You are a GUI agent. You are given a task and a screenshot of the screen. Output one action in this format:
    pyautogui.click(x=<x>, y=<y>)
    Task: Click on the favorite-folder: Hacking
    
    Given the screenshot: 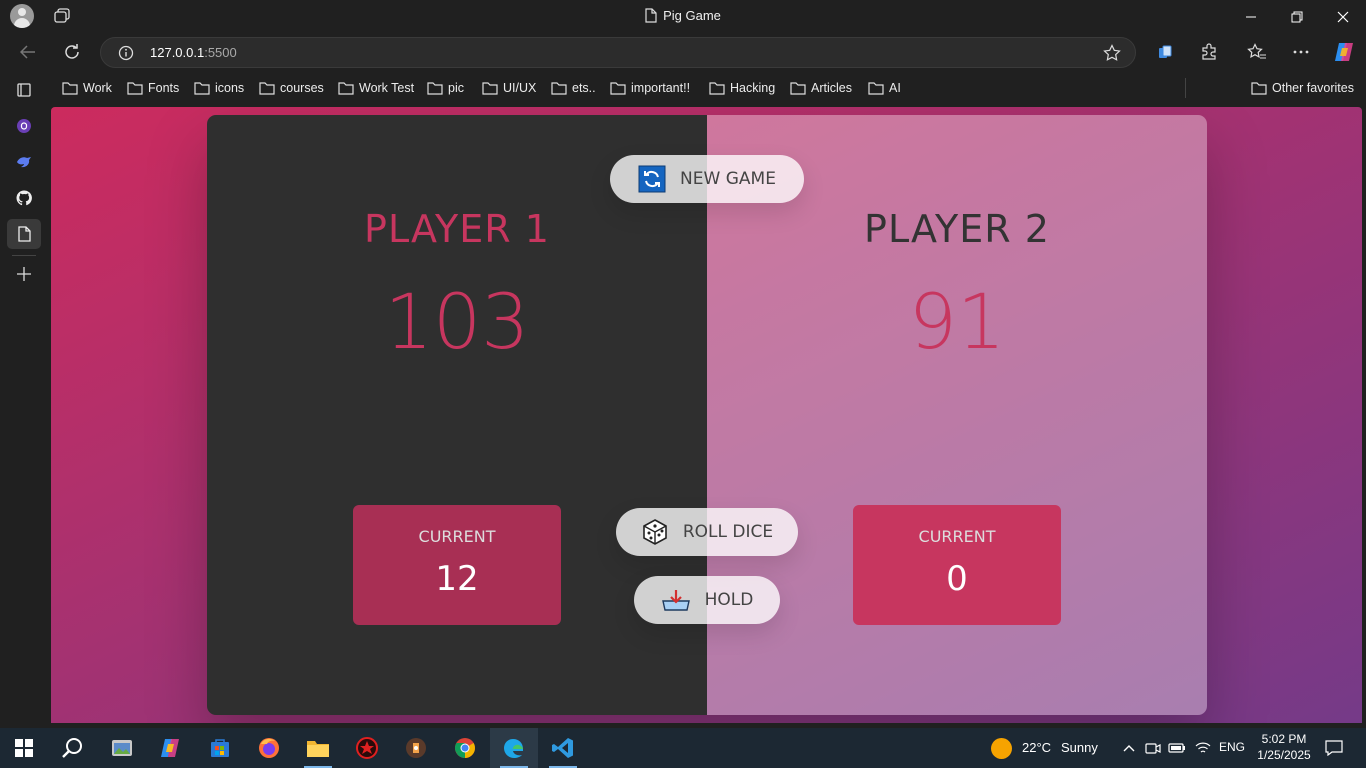 What is the action you would take?
    pyautogui.click(x=742, y=88)
    